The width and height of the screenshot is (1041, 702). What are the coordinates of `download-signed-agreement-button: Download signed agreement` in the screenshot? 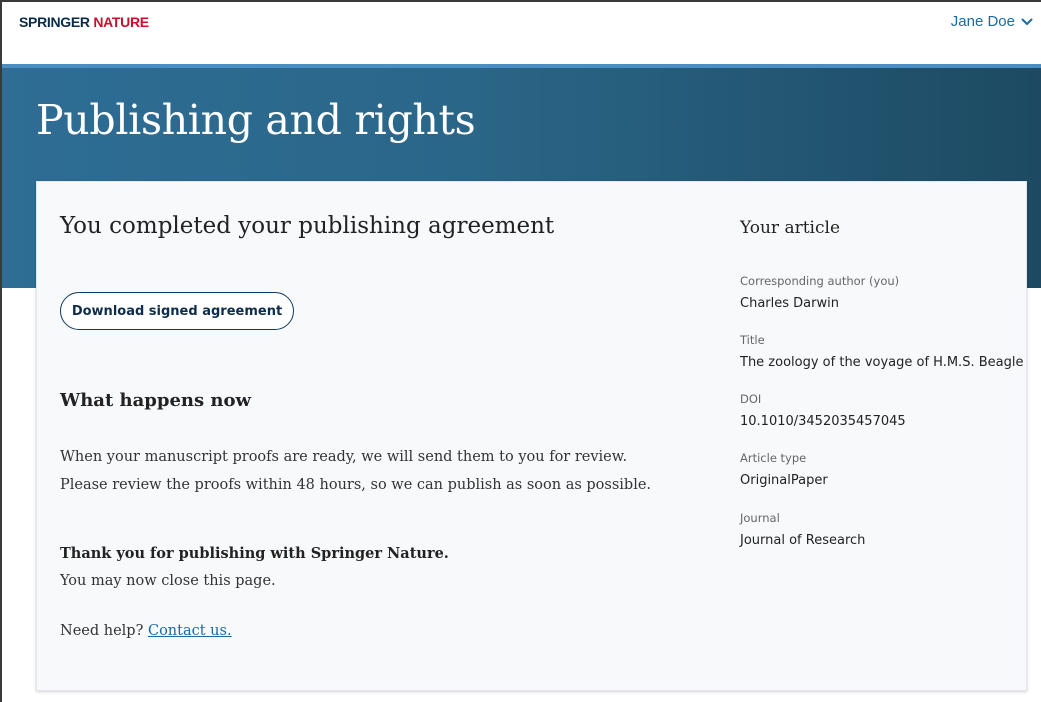 It's located at (177, 311).